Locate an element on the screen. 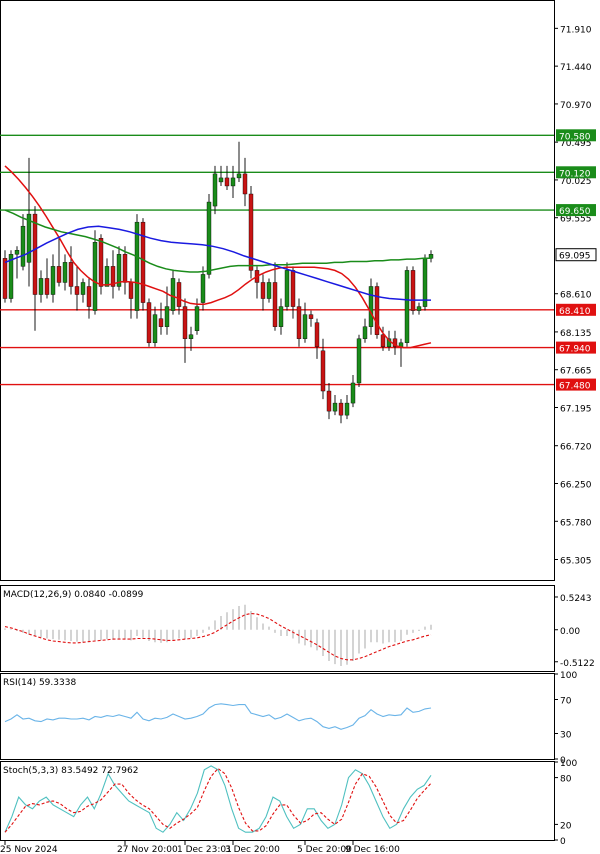 The image size is (600, 854). time-tick-label: 1 Dec 23:01 is located at coordinates (204, 849).